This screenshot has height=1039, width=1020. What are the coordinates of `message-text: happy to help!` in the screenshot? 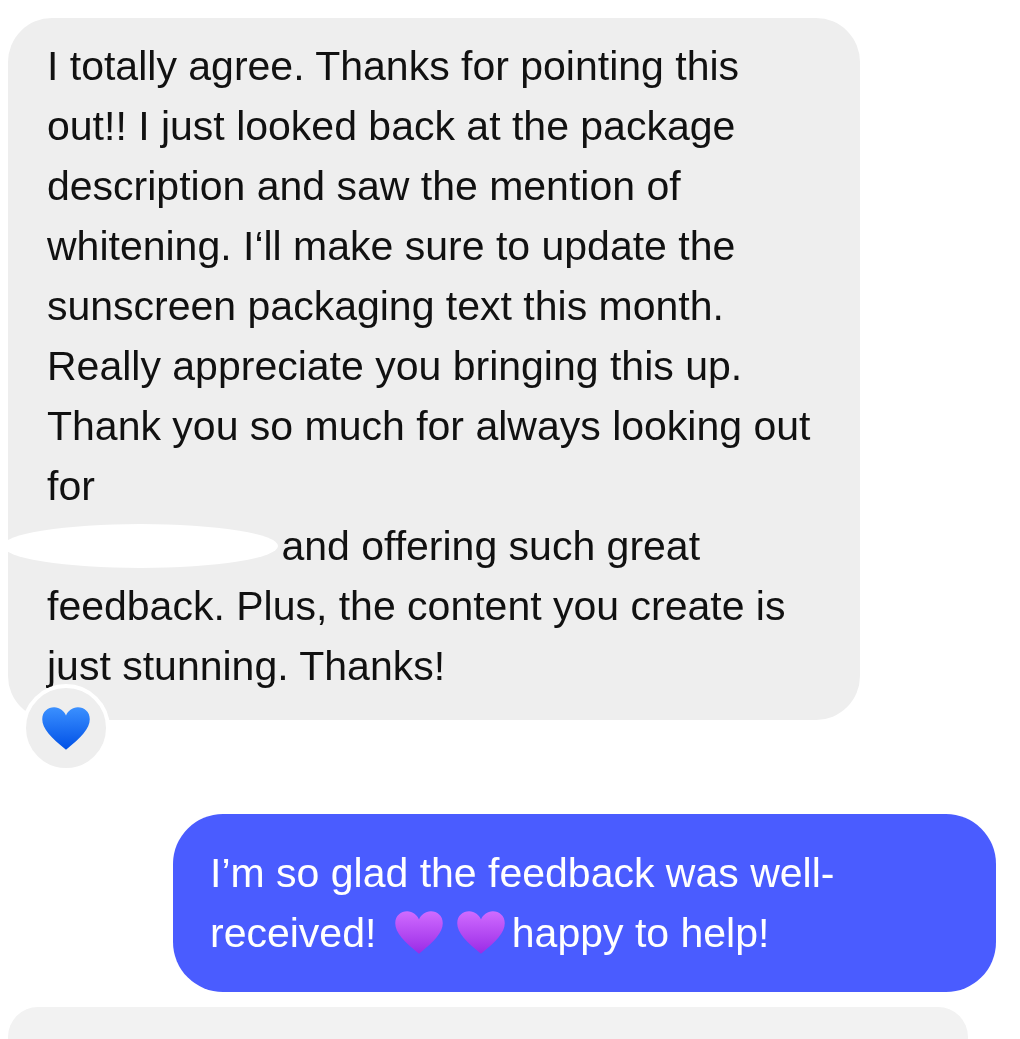 It's located at (640, 933).